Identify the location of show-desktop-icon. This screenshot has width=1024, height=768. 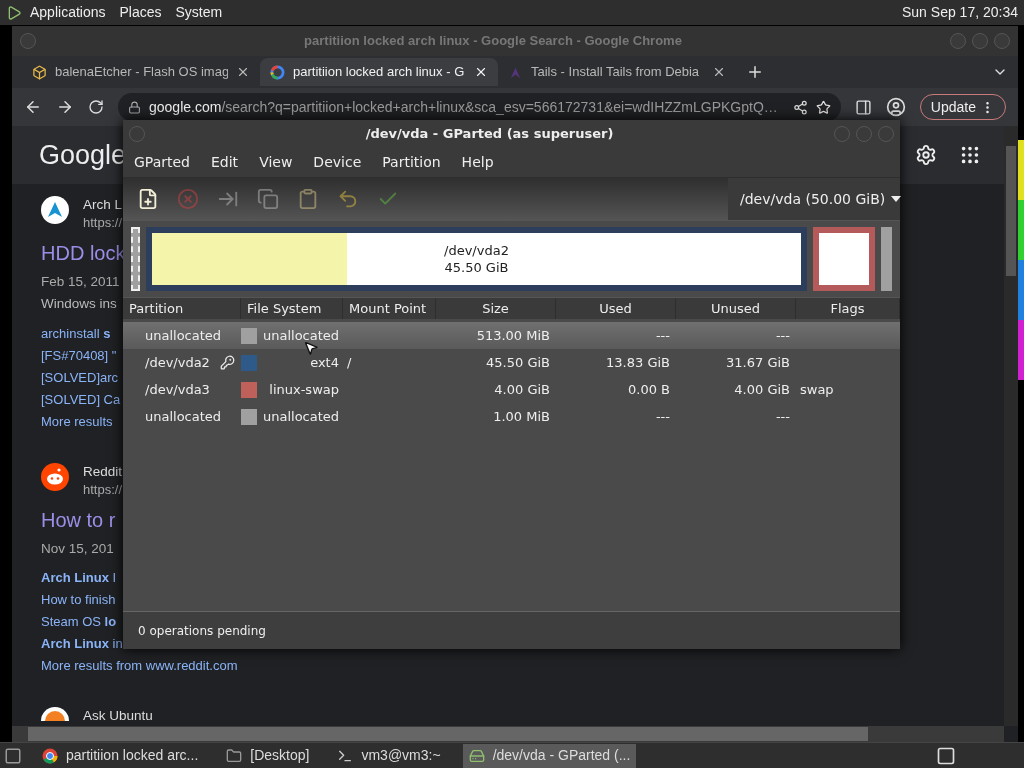
(13, 755).